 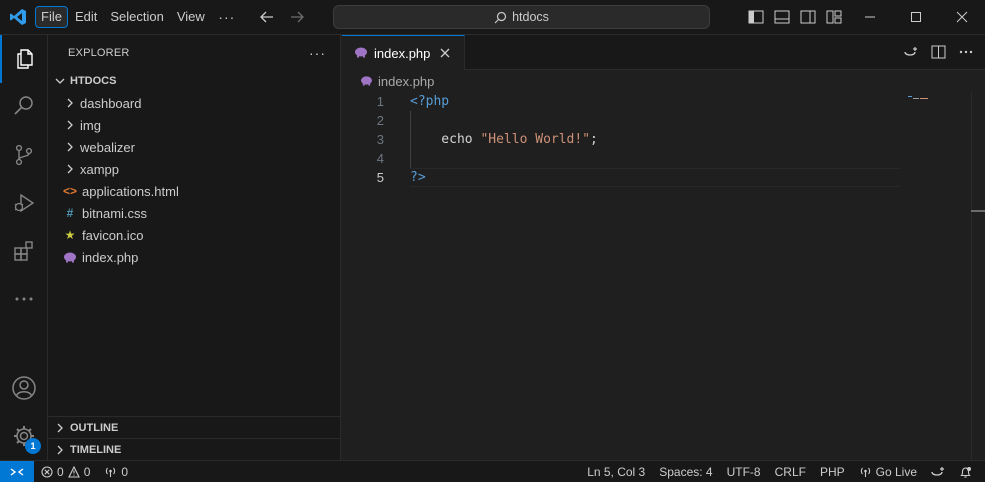 I want to click on toggle-secondary-sidebar-icon, so click(x=808, y=17).